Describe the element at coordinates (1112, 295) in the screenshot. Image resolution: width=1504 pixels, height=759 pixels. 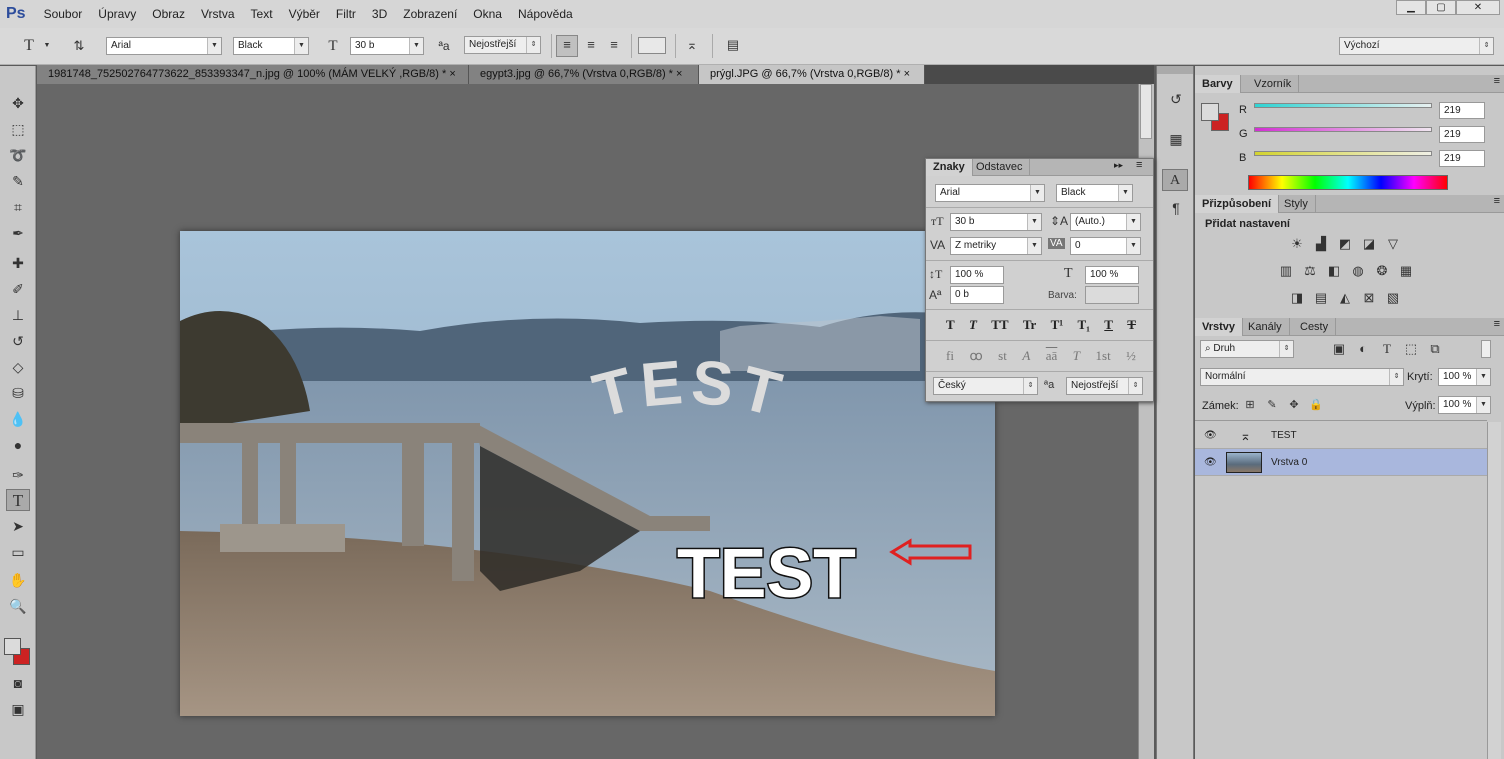
I see `char-color-swatch` at that location.